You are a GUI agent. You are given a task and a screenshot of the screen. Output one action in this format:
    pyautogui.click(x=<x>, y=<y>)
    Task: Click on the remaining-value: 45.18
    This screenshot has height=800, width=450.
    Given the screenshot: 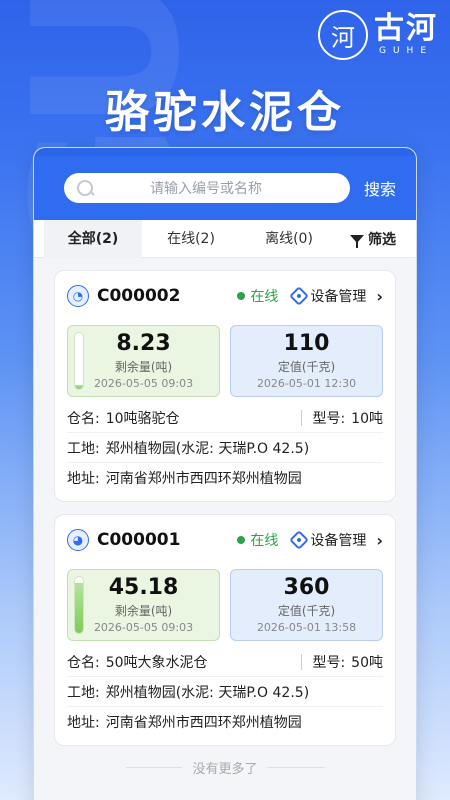 What is the action you would take?
    pyautogui.click(x=143, y=587)
    